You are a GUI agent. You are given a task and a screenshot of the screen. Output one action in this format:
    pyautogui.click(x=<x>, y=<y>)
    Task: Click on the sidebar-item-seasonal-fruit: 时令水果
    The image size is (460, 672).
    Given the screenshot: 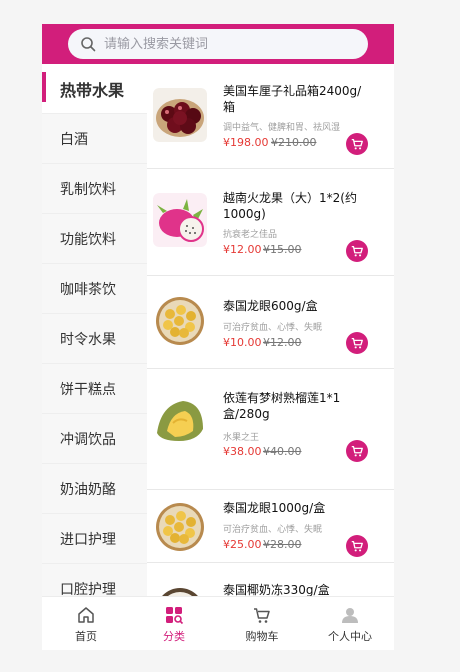 What is the action you would take?
    pyautogui.click(x=94, y=339)
    